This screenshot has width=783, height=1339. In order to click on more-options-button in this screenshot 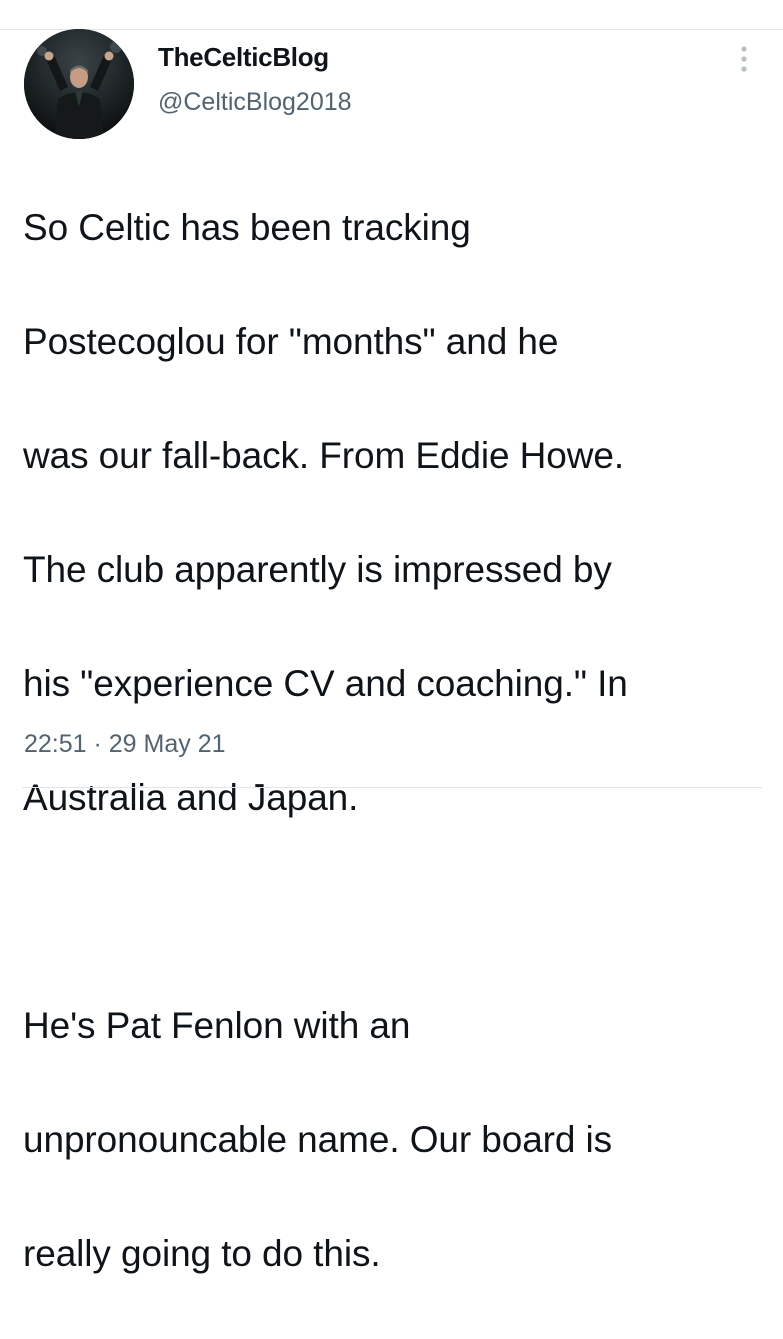, I will do `click(744, 60)`.